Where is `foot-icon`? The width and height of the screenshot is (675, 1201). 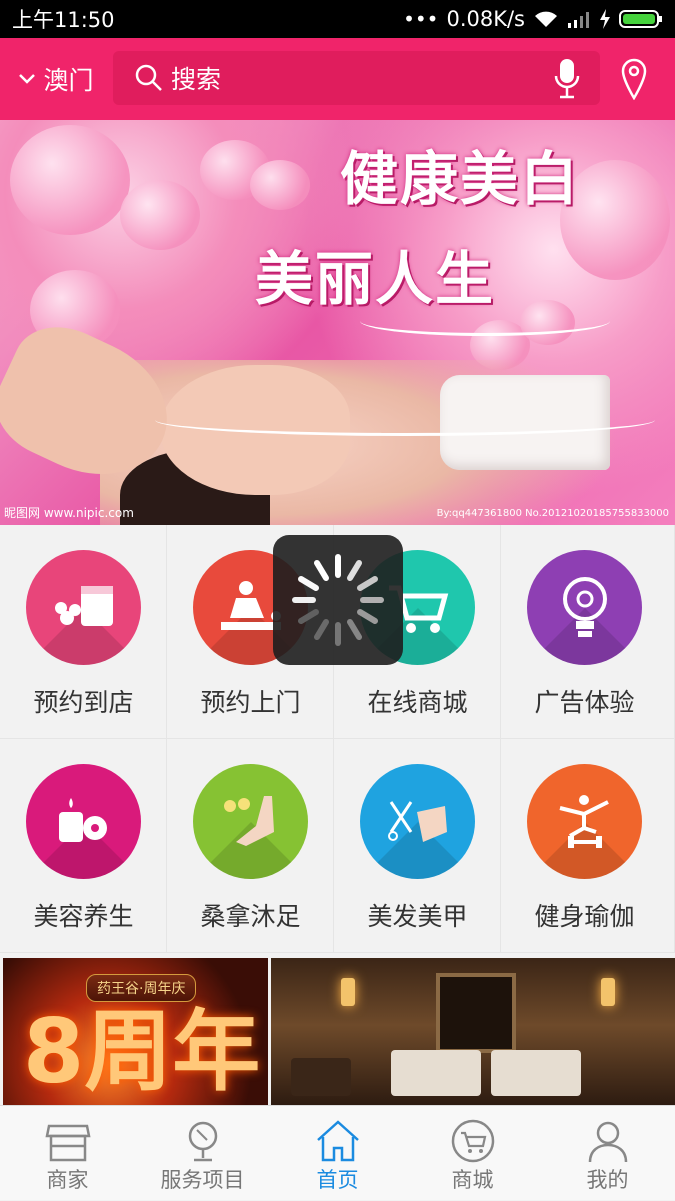
foot-icon is located at coordinates (250, 821).